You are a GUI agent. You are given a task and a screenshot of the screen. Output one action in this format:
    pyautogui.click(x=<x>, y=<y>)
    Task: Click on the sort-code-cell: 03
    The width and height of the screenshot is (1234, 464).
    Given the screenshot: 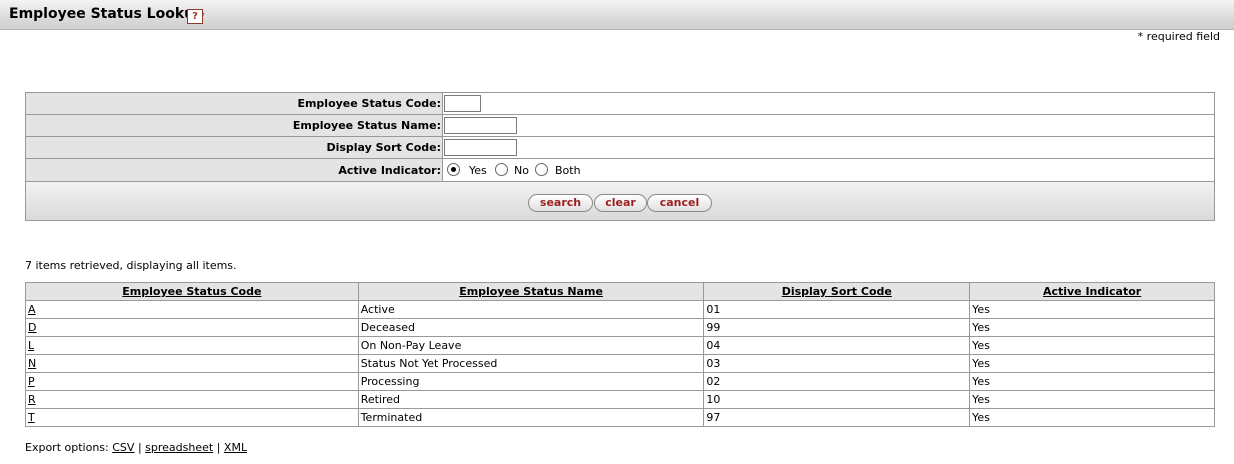 What is the action you would take?
    pyautogui.click(x=837, y=363)
    